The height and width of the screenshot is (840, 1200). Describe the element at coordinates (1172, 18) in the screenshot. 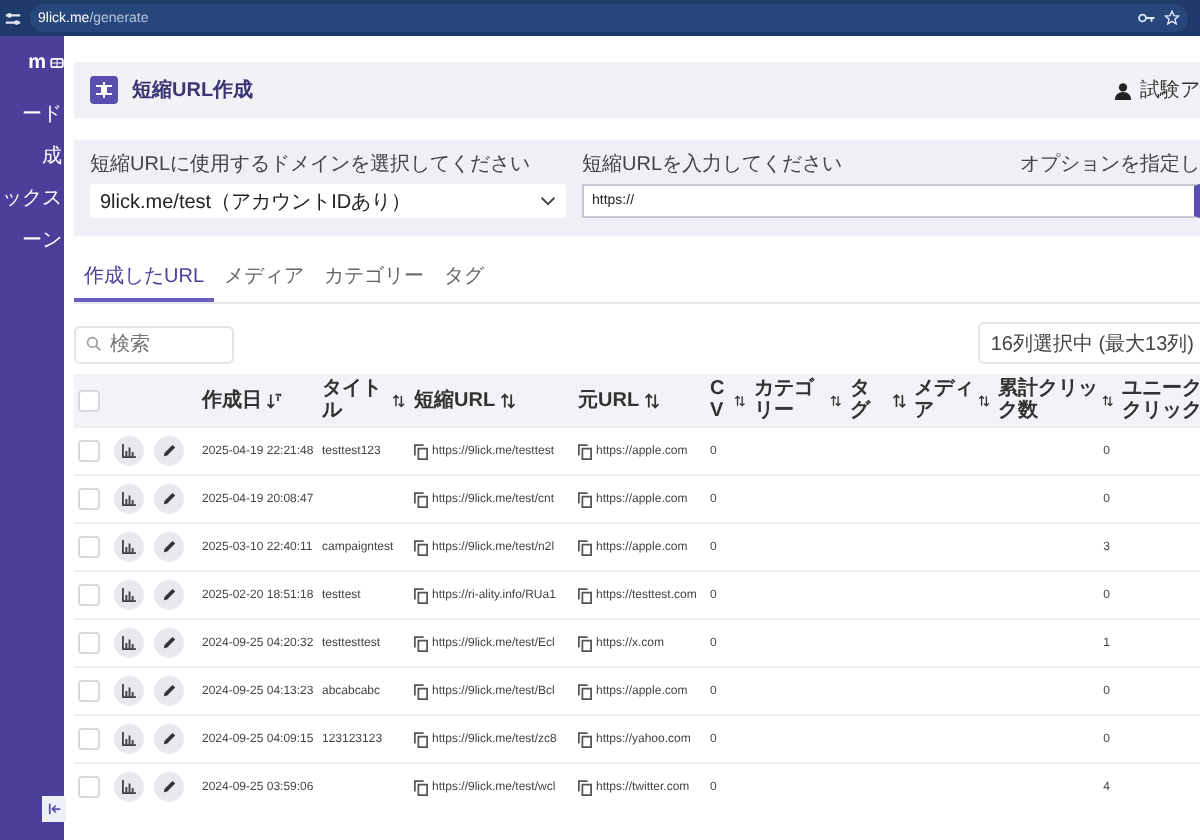

I see `star-icon` at that location.